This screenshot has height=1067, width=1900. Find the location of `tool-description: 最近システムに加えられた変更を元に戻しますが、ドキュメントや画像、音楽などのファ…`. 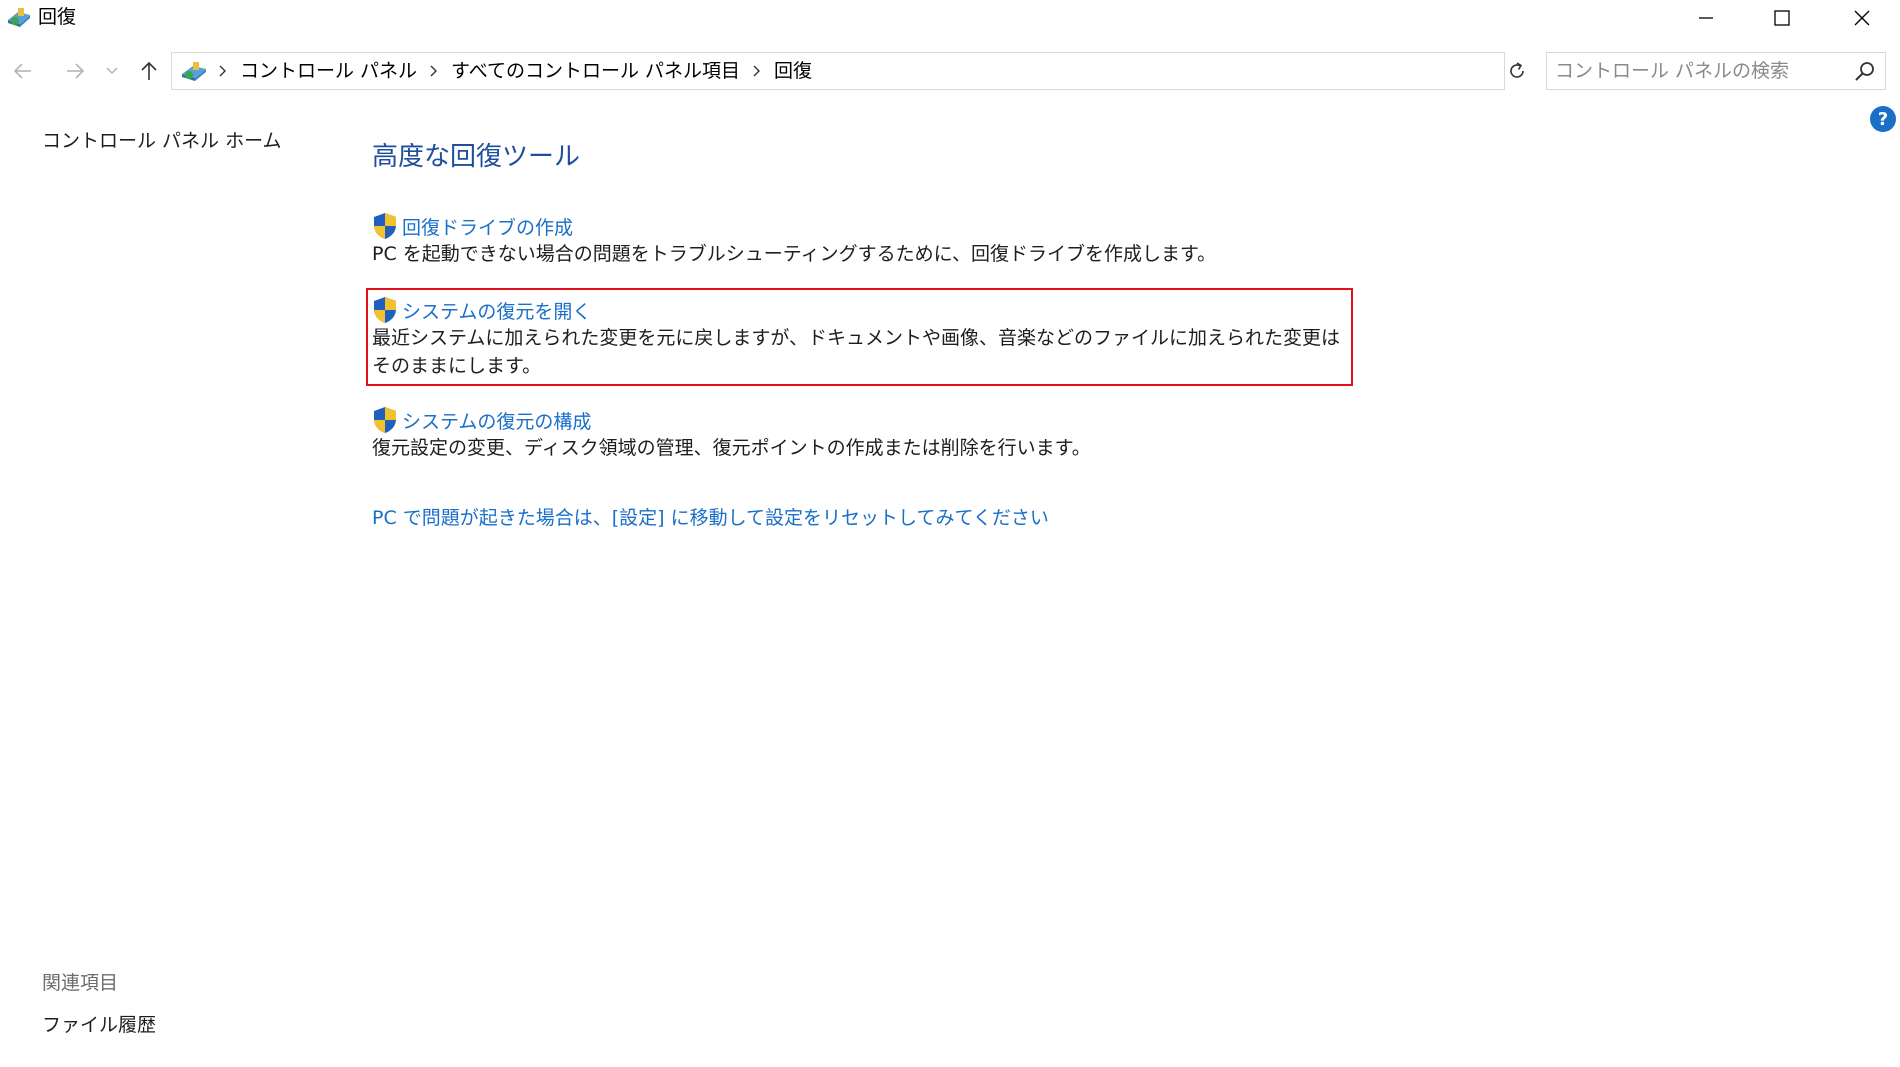

tool-description: 最近システムに加えられた変更を元に戻しますが、ドキュメントや画像、音楽などのファ… is located at coordinates (856, 352).